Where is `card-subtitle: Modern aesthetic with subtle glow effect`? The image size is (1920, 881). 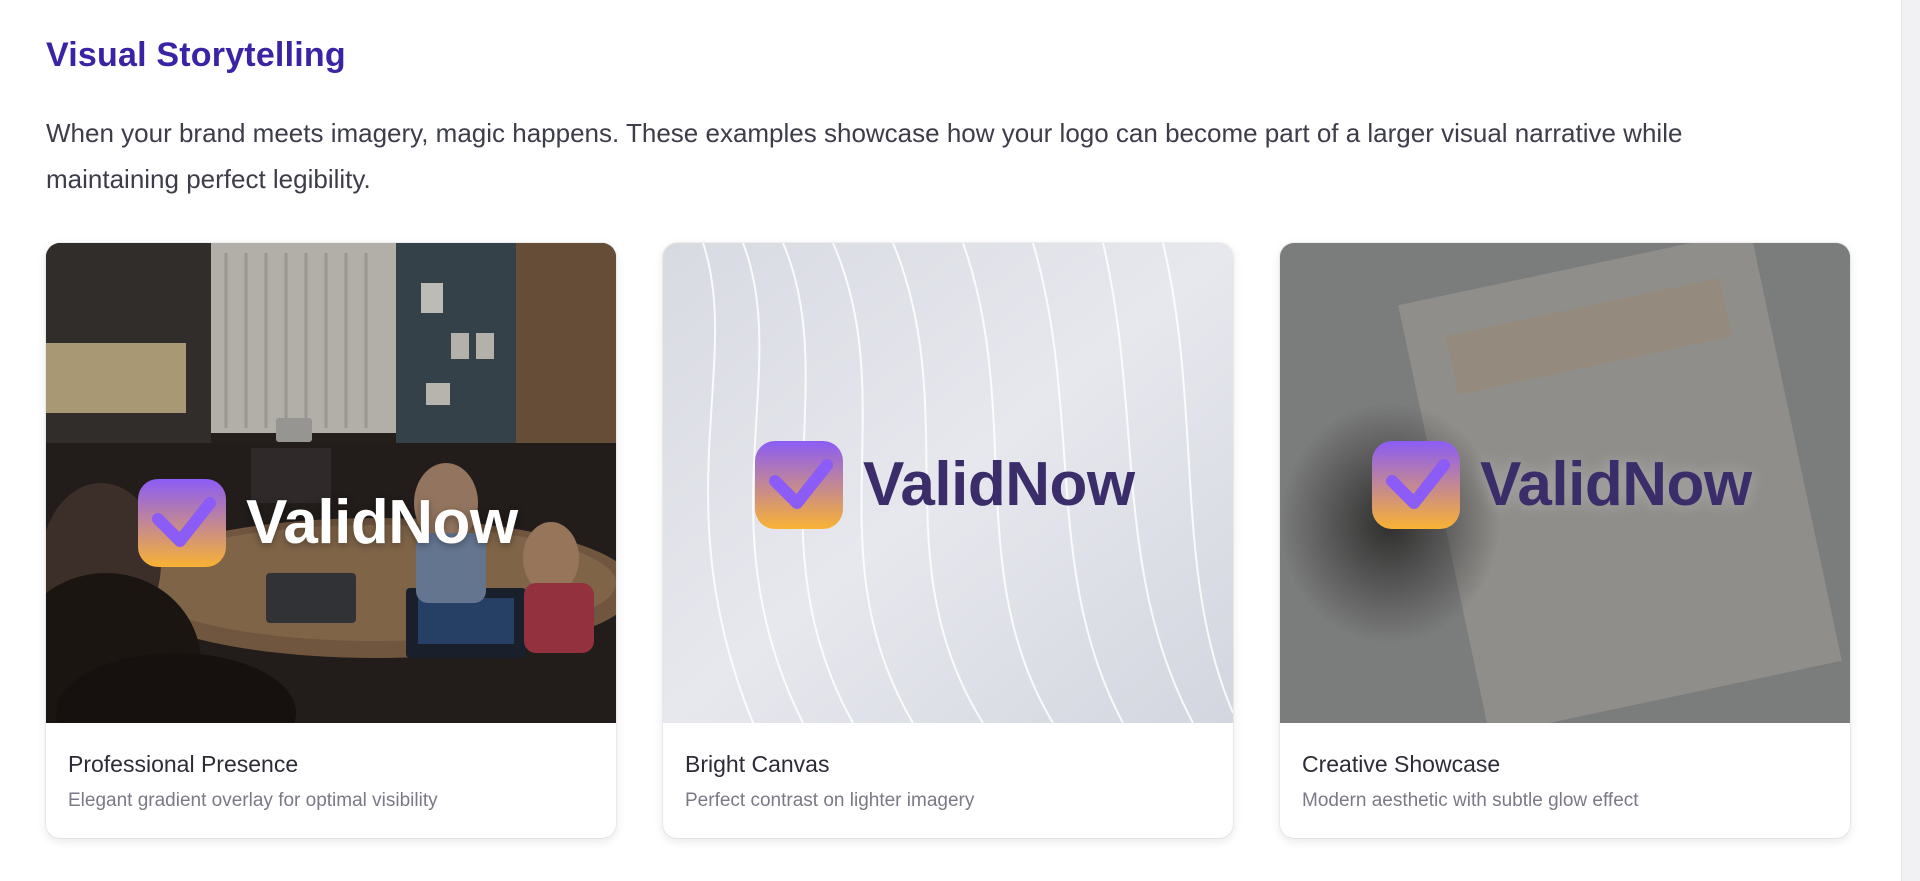 card-subtitle: Modern aesthetic with subtle glow effect is located at coordinates (1470, 800).